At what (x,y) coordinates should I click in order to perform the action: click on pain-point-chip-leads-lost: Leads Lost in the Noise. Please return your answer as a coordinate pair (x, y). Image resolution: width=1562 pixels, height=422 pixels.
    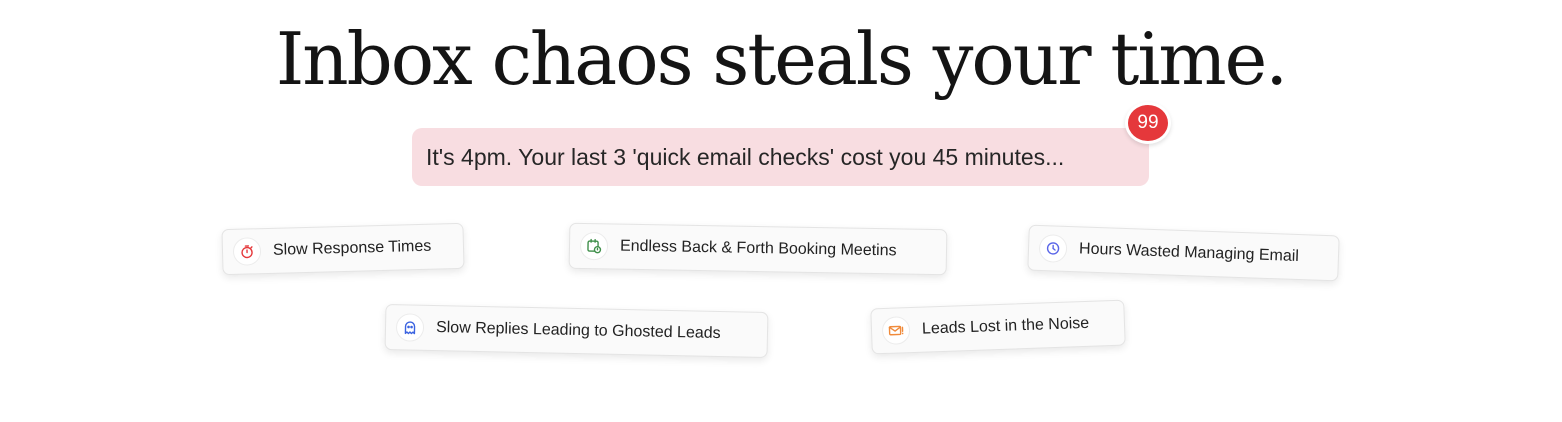
    Looking at the image, I should click on (998, 327).